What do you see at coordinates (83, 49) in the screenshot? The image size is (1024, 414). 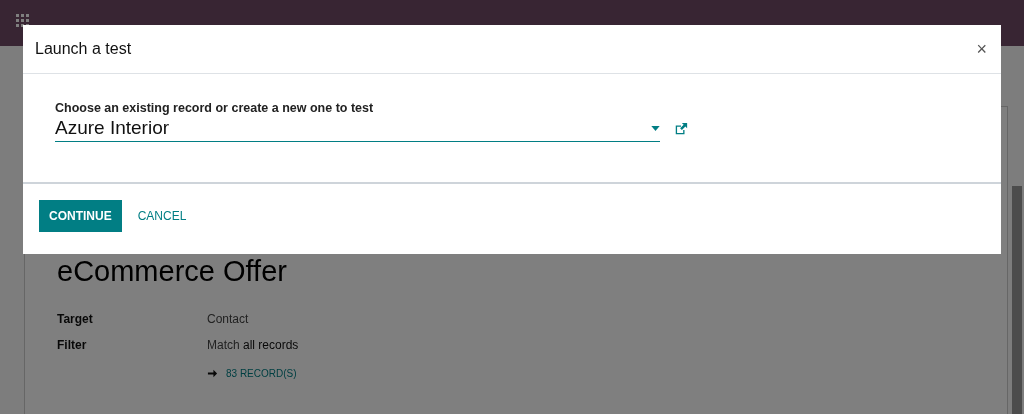 I see `dialog-title: Launch a test` at bounding box center [83, 49].